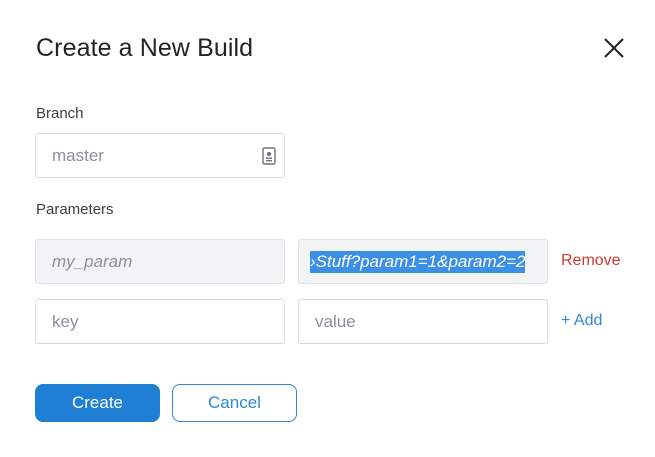 The height and width of the screenshot is (457, 655). Describe the element at coordinates (78, 155) in the screenshot. I see `branch-value: master` at that location.